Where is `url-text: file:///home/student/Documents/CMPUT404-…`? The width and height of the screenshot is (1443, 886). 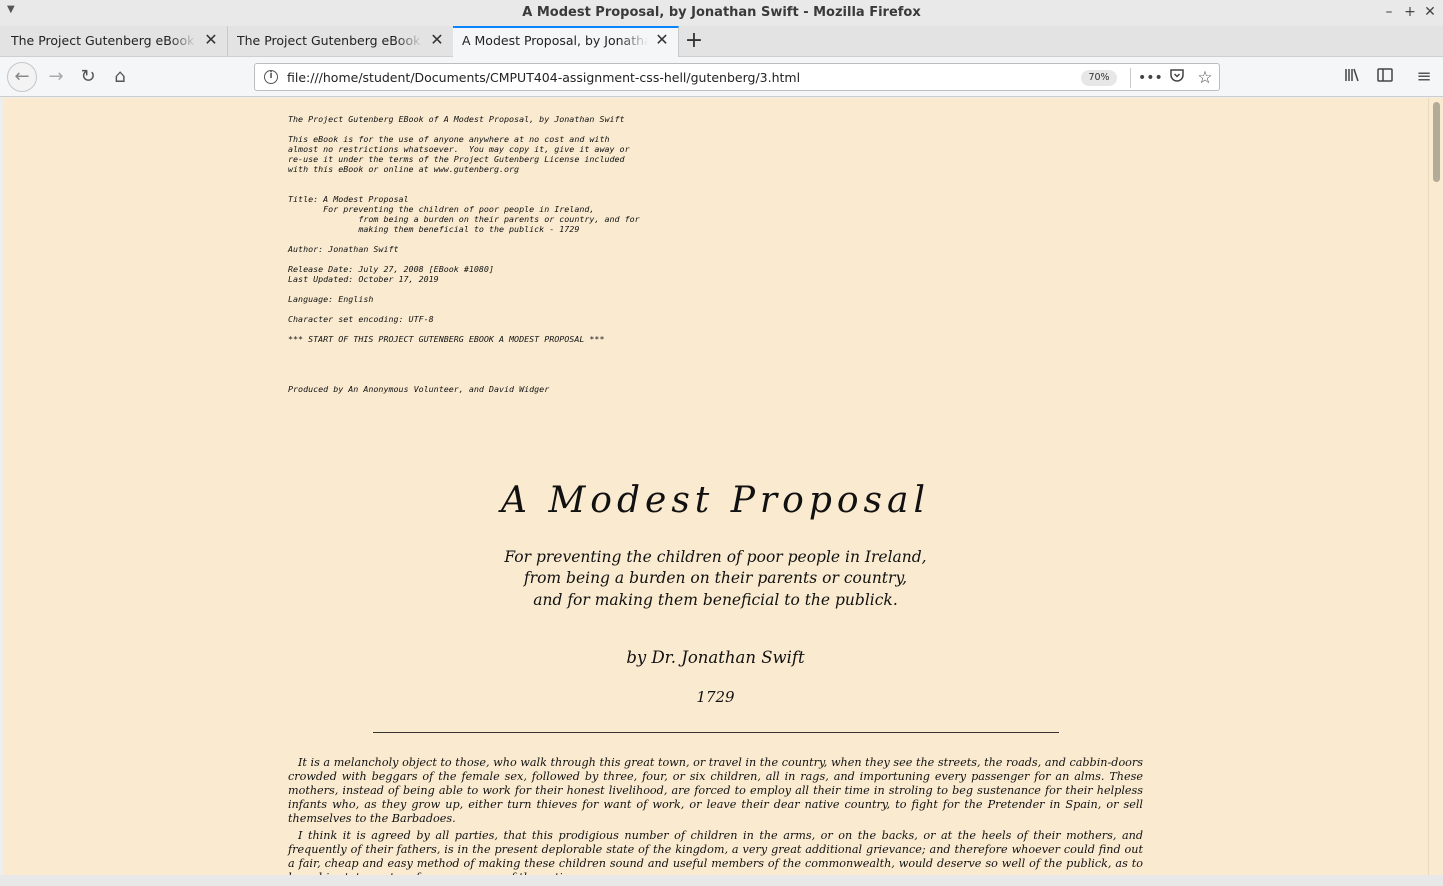 url-text: file:///home/student/Documents/CMPUT404-… is located at coordinates (543, 77).